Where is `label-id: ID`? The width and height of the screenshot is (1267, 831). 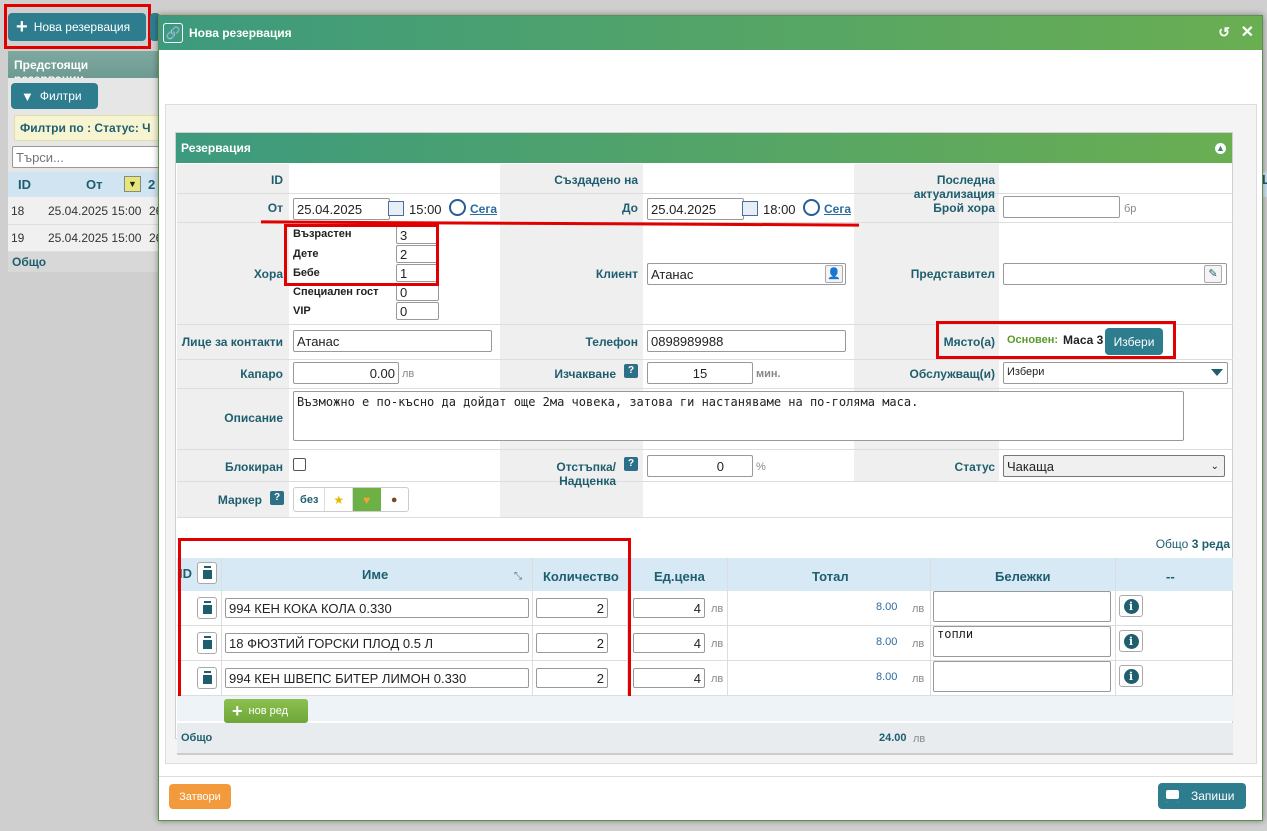
label-id: ID is located at coordinates (277, 180).